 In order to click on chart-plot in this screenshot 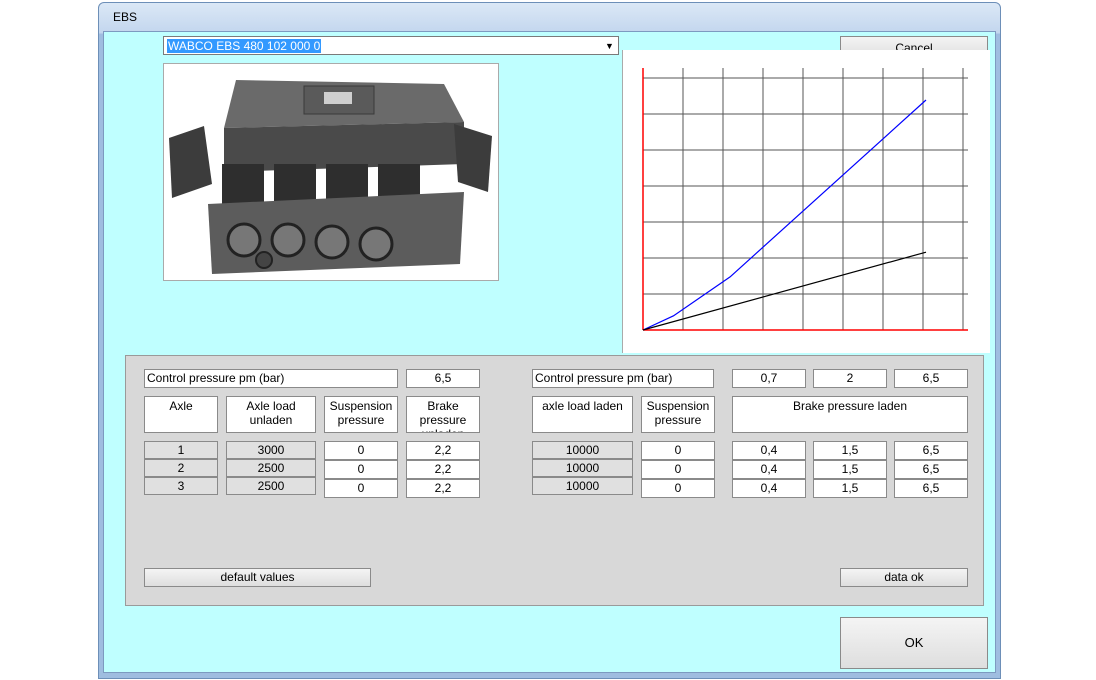, I will do `click(805, 199)`.